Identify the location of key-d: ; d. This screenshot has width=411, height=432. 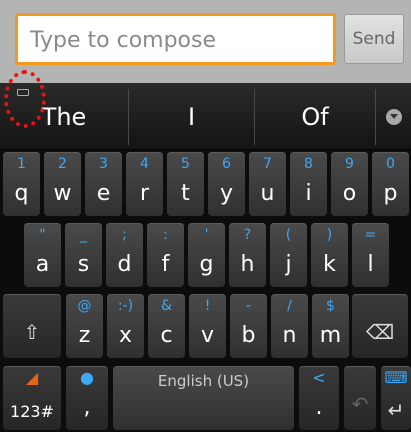
(124, 255).